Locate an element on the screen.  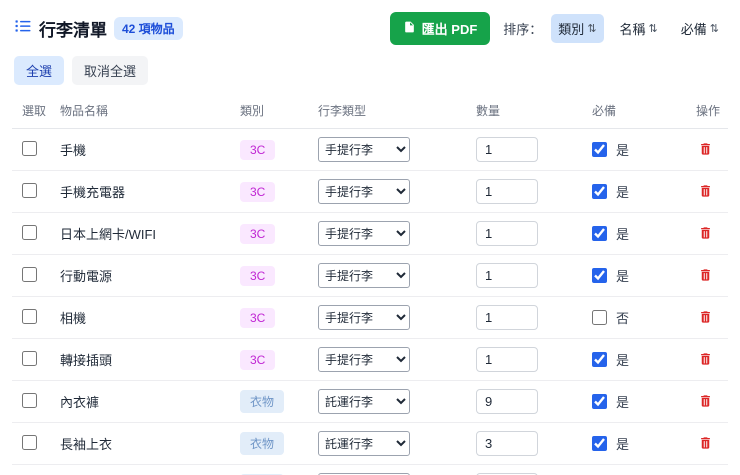
sort-label: 排序： is located at coordinates (523, 29).